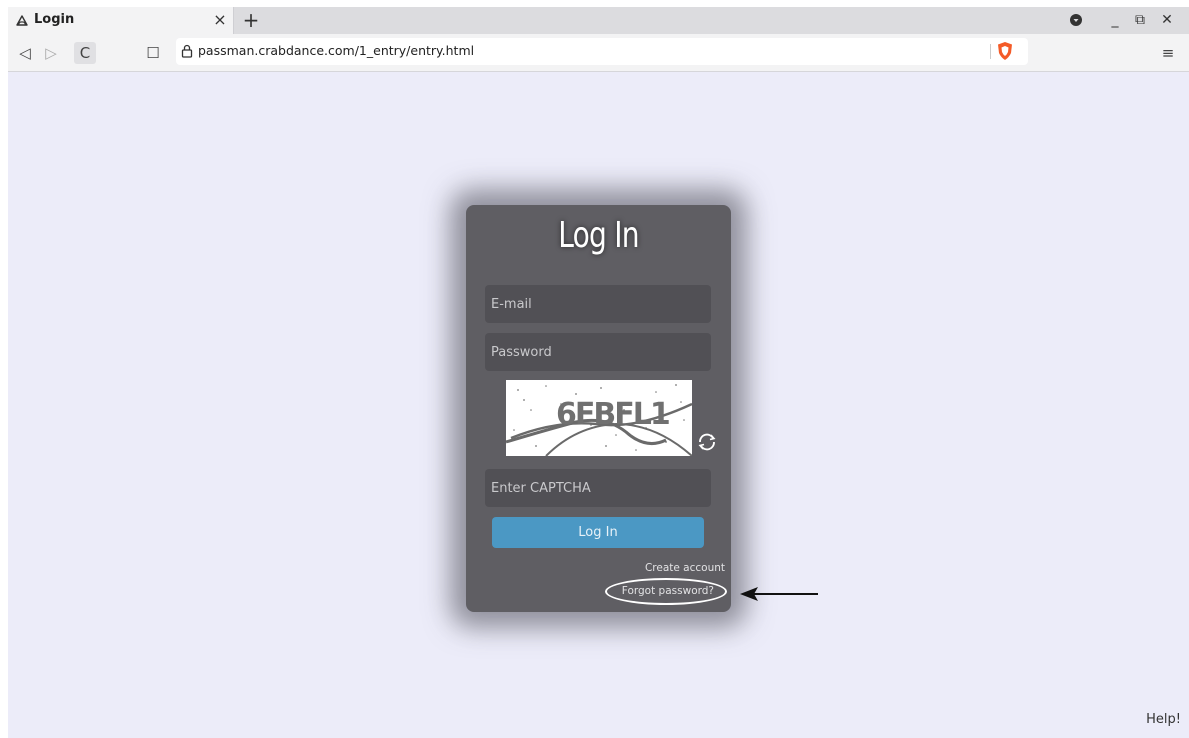 This screenshot has width=1189, height=738. What do you see at coordinates (1163, 719) in the screenshot?
I see `help-link: Help!` at bounding box center [1163, 719].